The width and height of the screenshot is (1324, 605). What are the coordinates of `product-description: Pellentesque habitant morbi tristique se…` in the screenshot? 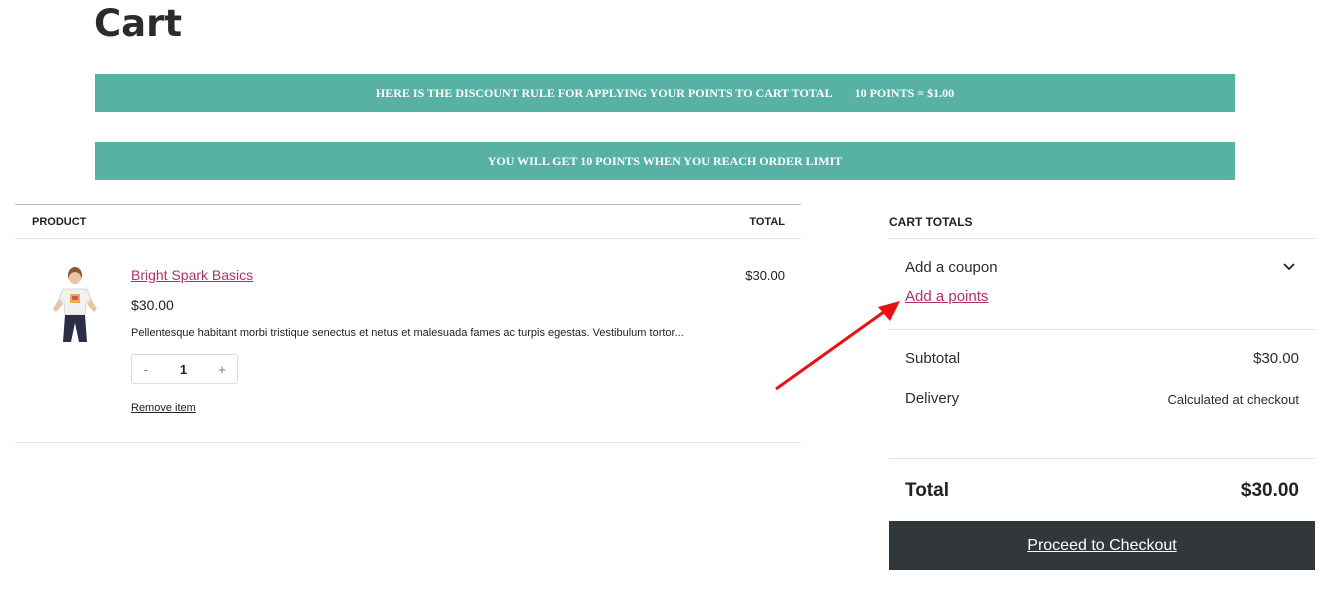 It's located at (407, 333).